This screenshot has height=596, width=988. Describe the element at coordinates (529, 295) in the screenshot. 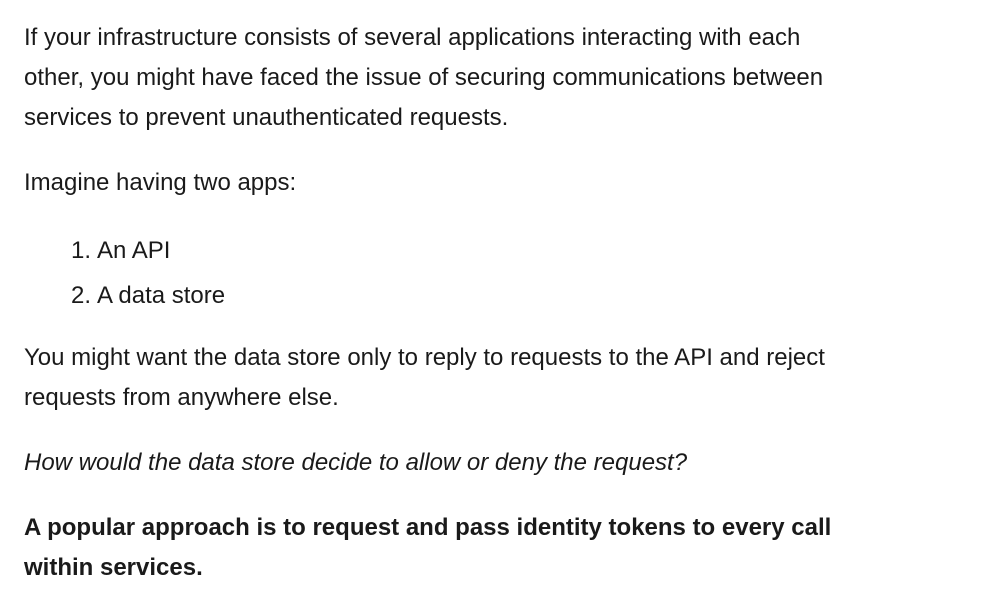

I see `list-item: 2. A data store` at that location.